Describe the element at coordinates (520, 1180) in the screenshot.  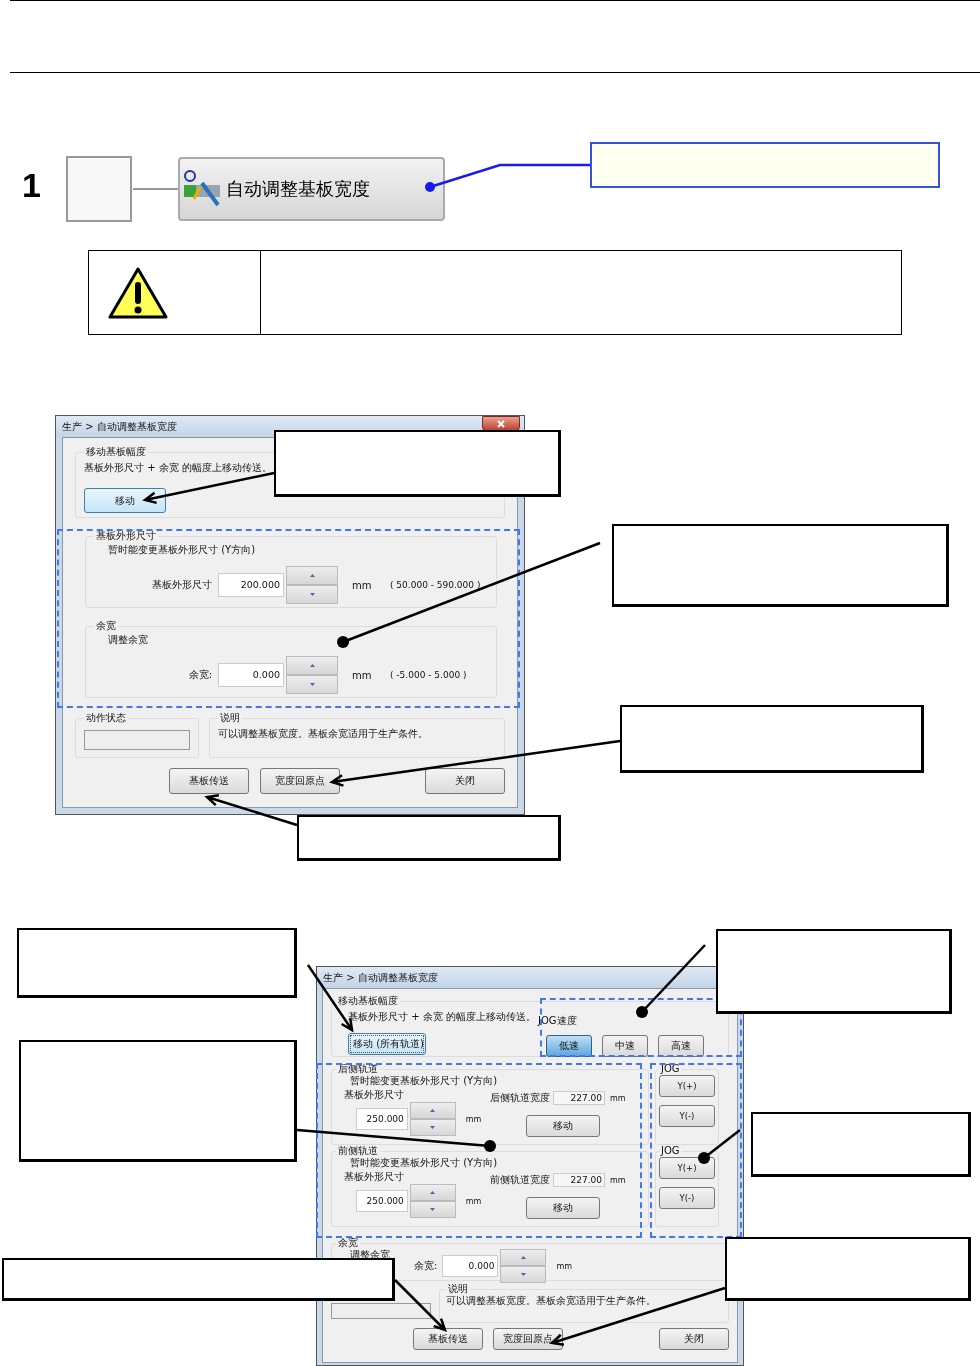
I see `field-label: 前侧轨道宽度` at that location.